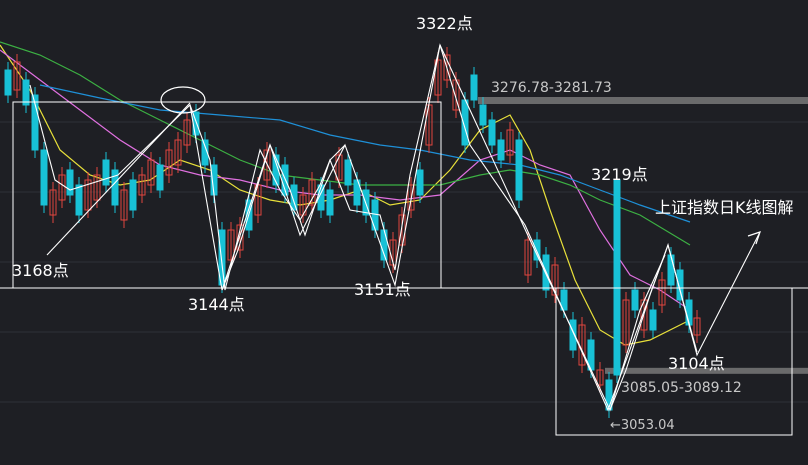  I want to click on annotation-low-3151: 3151点, so click(382, 289).